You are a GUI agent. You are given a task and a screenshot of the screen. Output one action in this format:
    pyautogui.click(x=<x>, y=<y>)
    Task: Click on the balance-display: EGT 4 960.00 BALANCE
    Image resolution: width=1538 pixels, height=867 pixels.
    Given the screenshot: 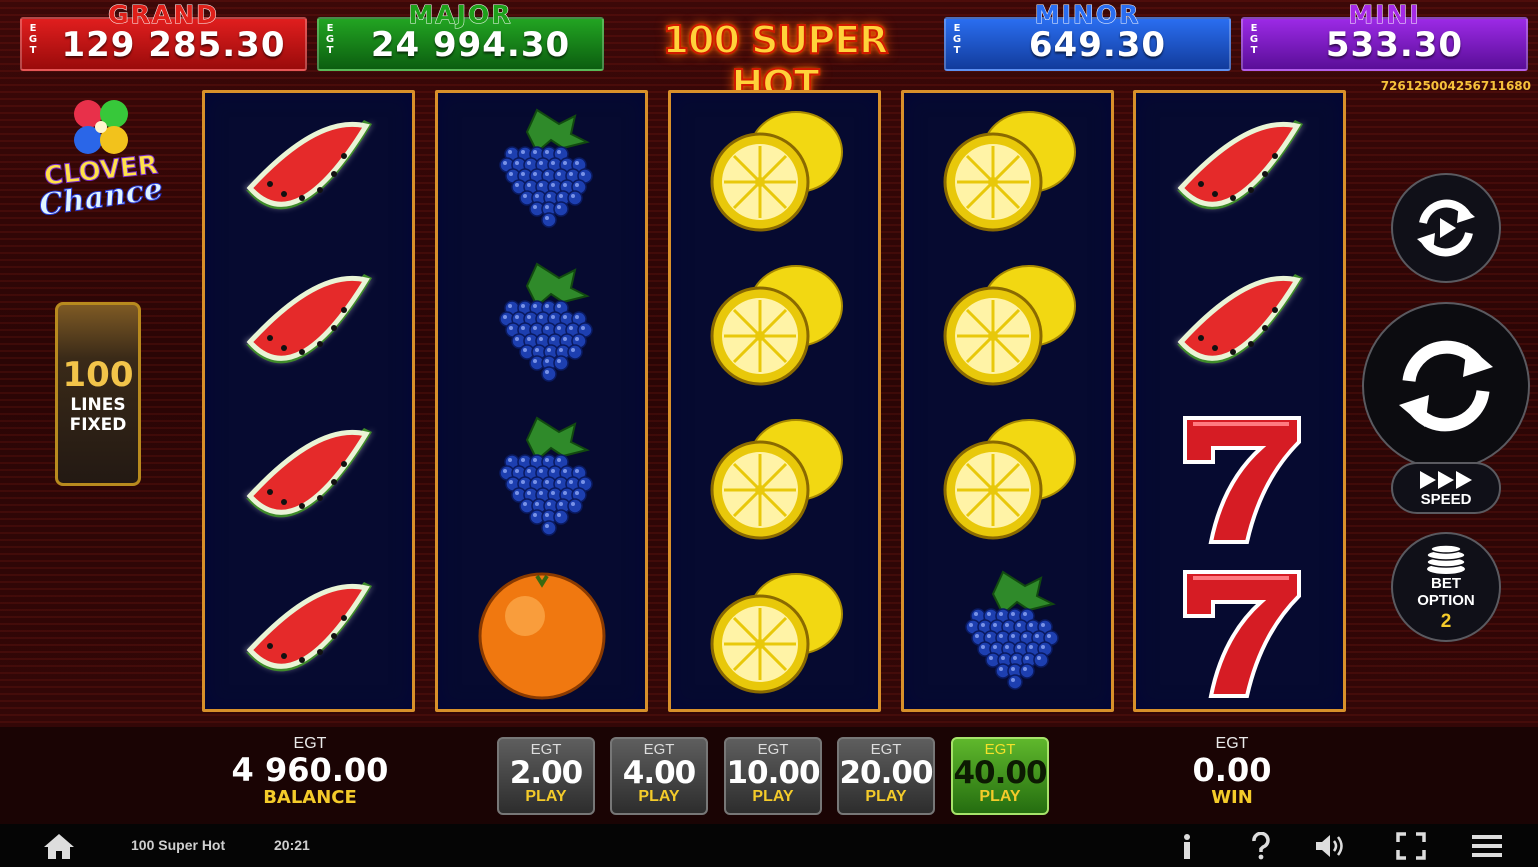 What is the action you would take?
    pyautogui.click(x=310, y=771)
    